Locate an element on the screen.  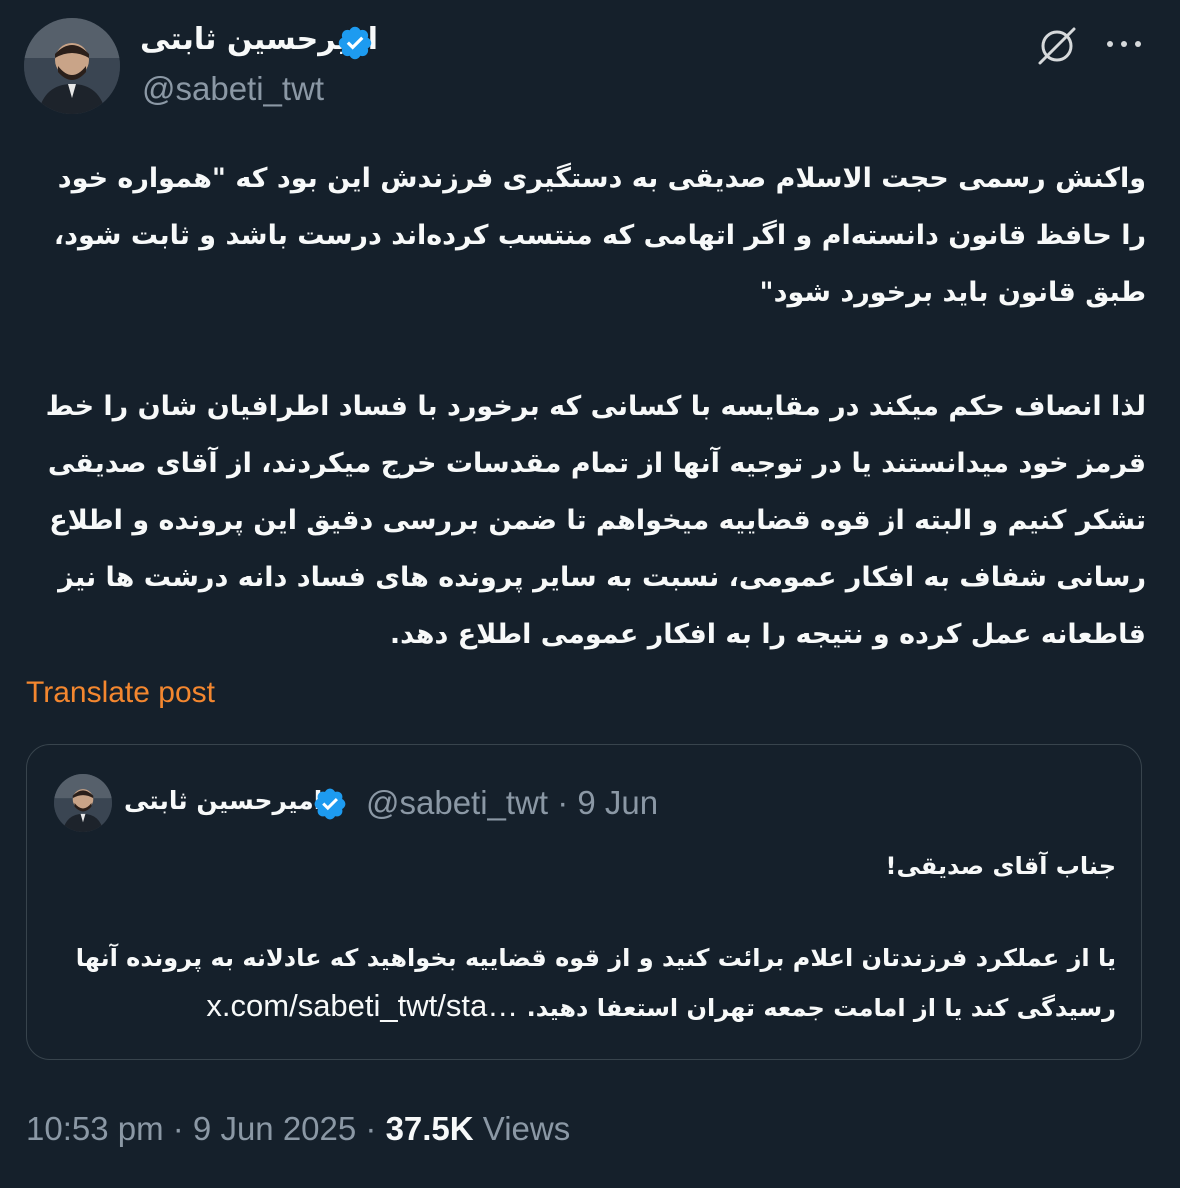
more-options-icon is located at coordinates (1124, 44).